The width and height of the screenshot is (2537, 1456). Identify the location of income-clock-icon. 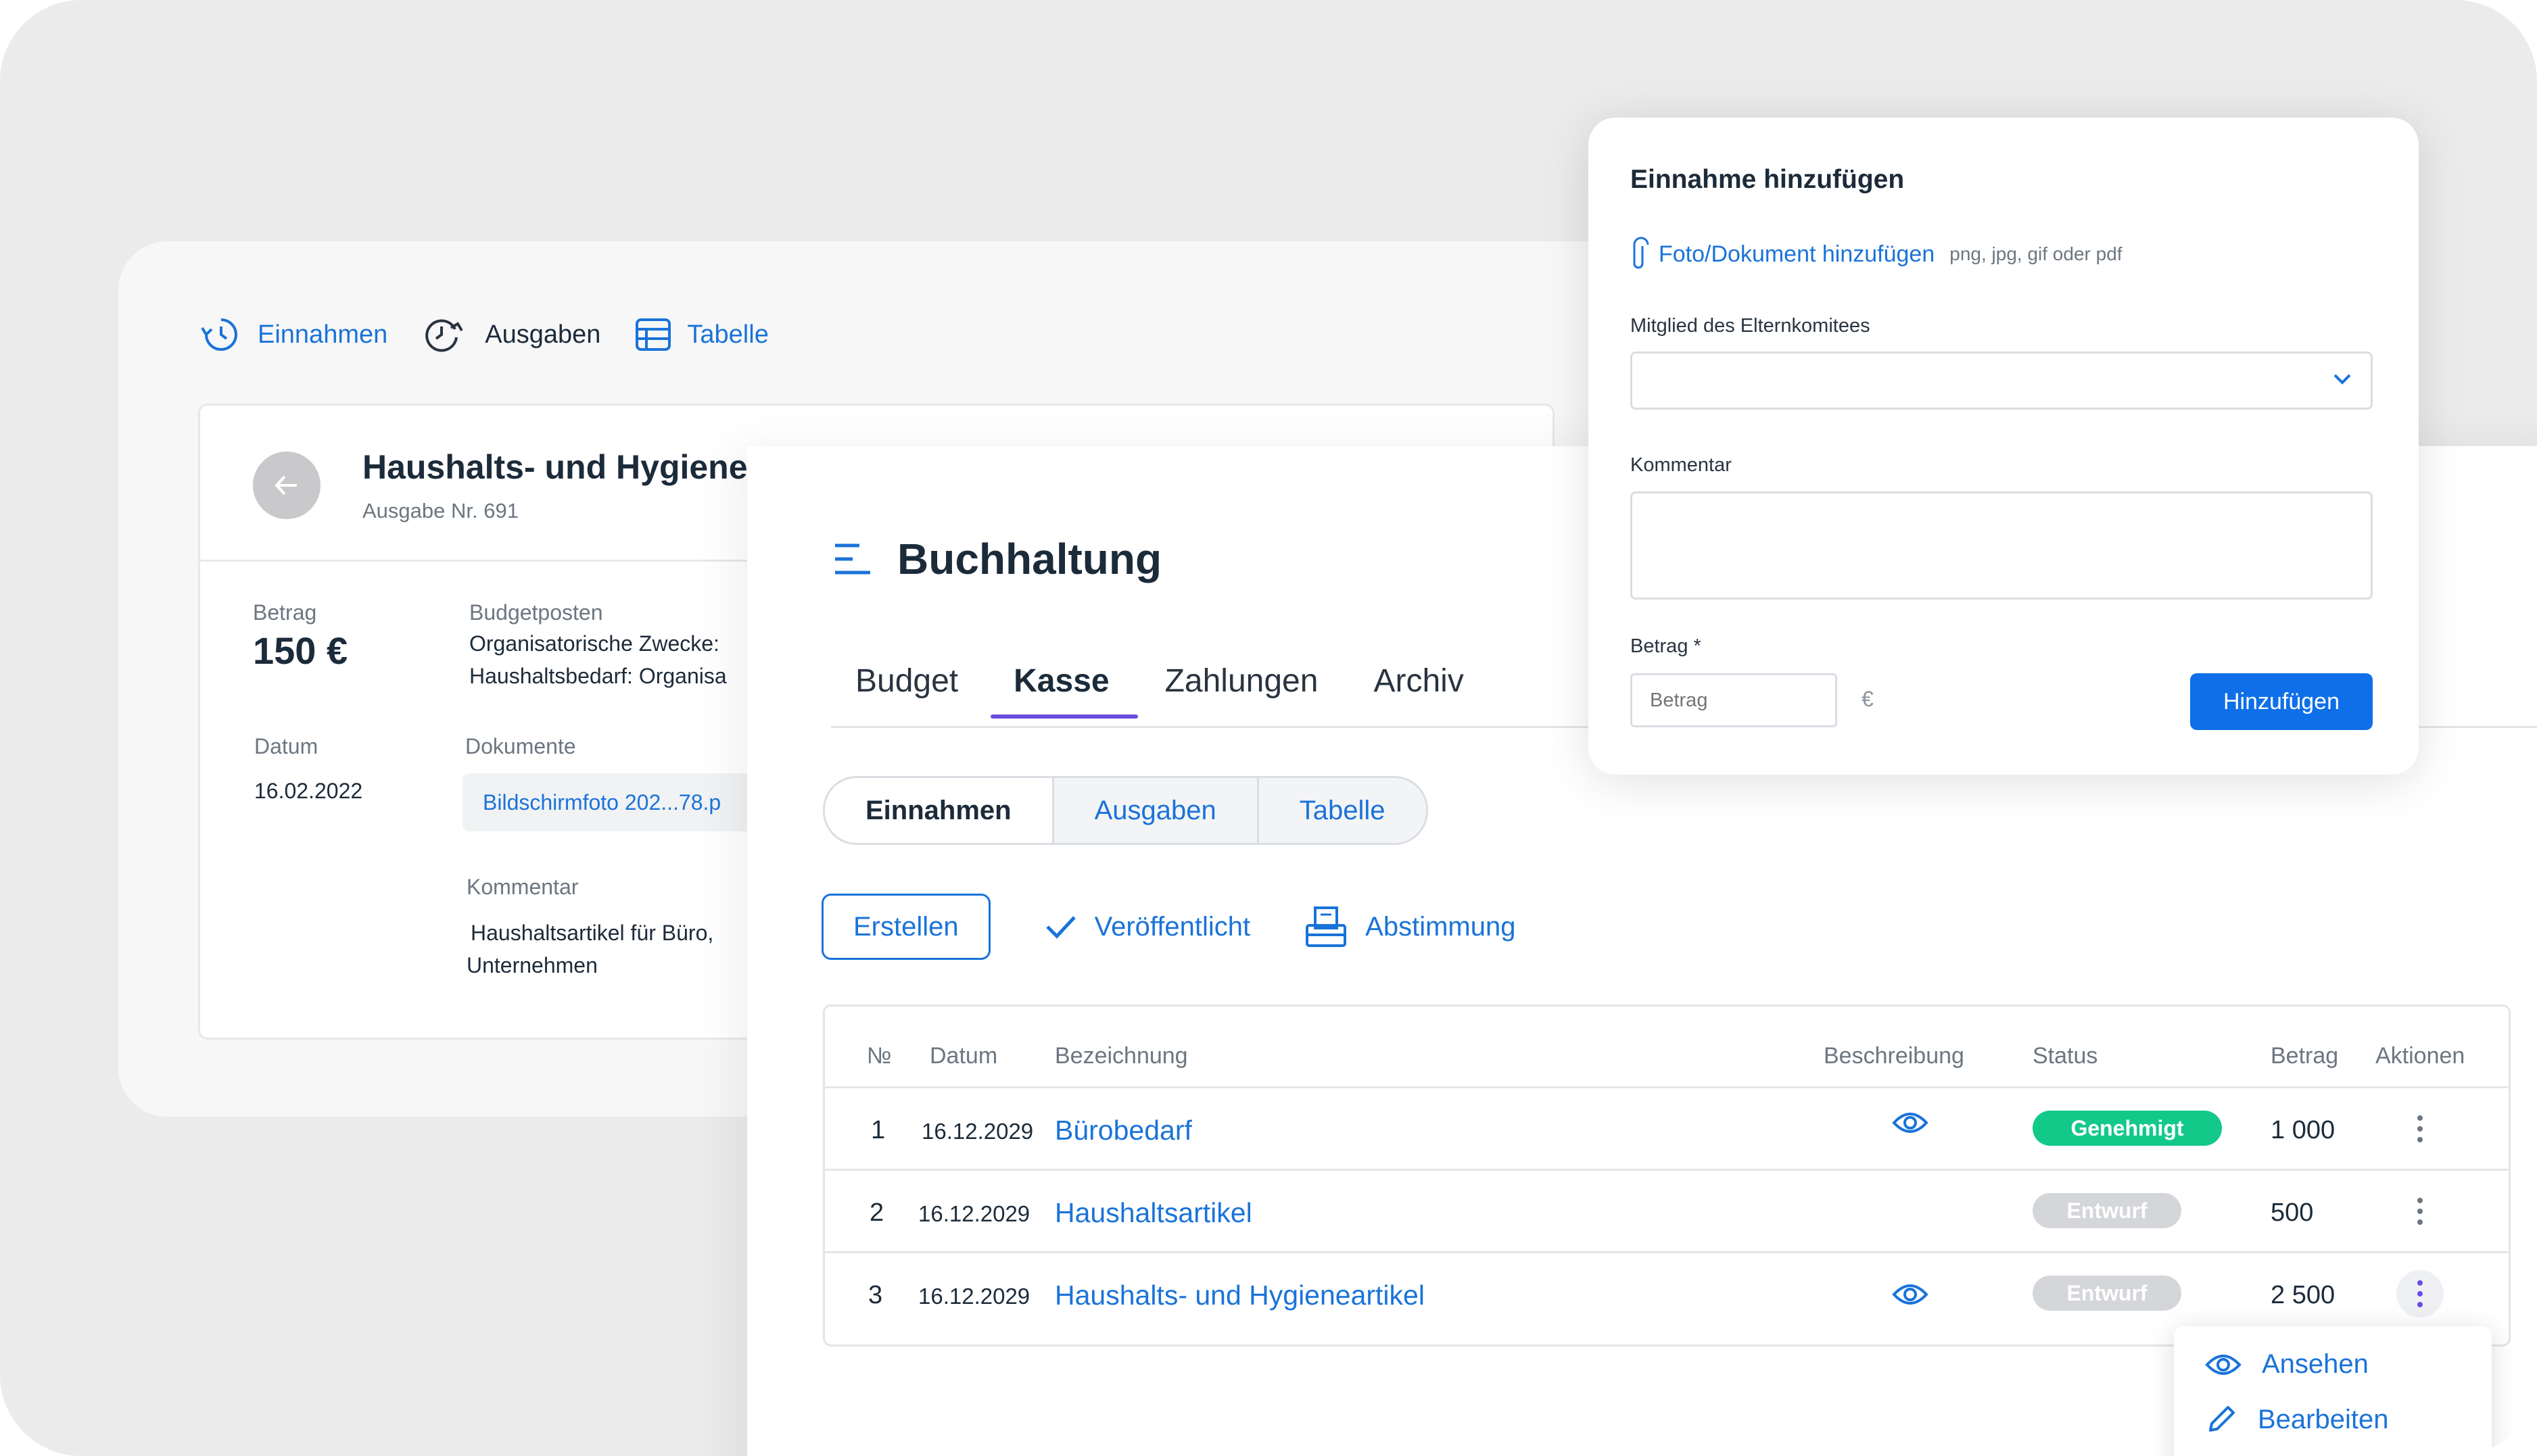
(219, 334).